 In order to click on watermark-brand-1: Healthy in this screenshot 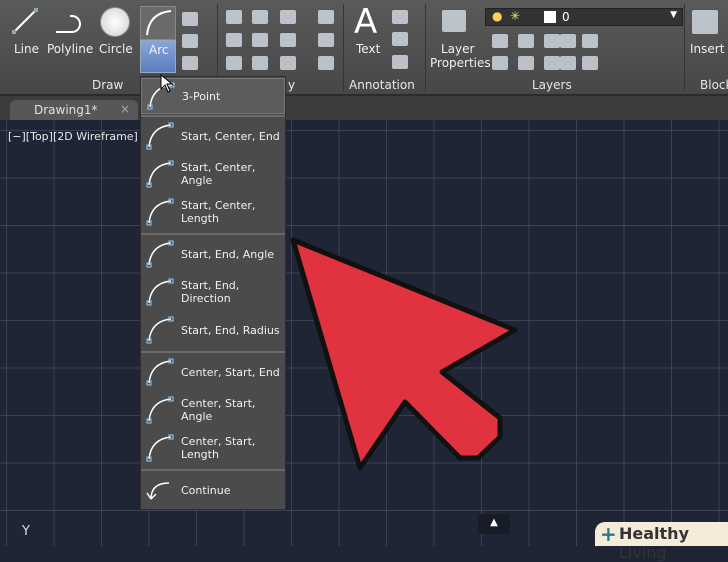, I will do `click(654, 533)`.